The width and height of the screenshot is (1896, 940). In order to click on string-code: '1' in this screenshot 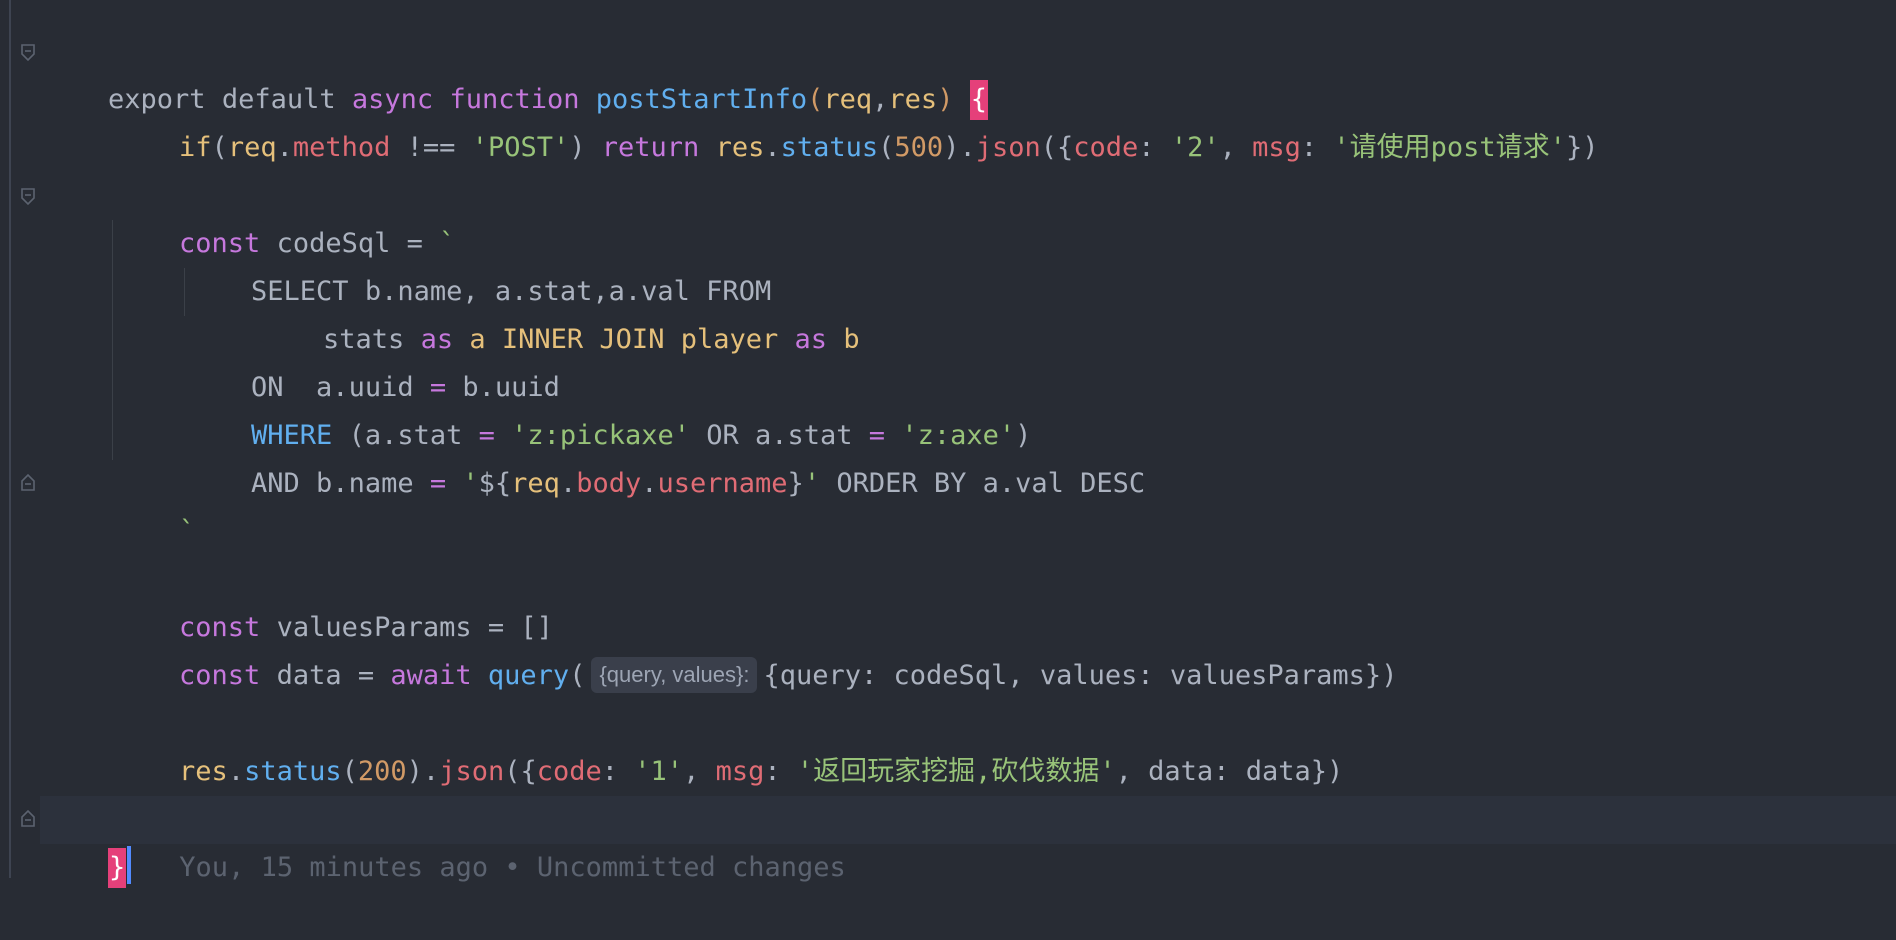, I will do `click(659, 771)`.